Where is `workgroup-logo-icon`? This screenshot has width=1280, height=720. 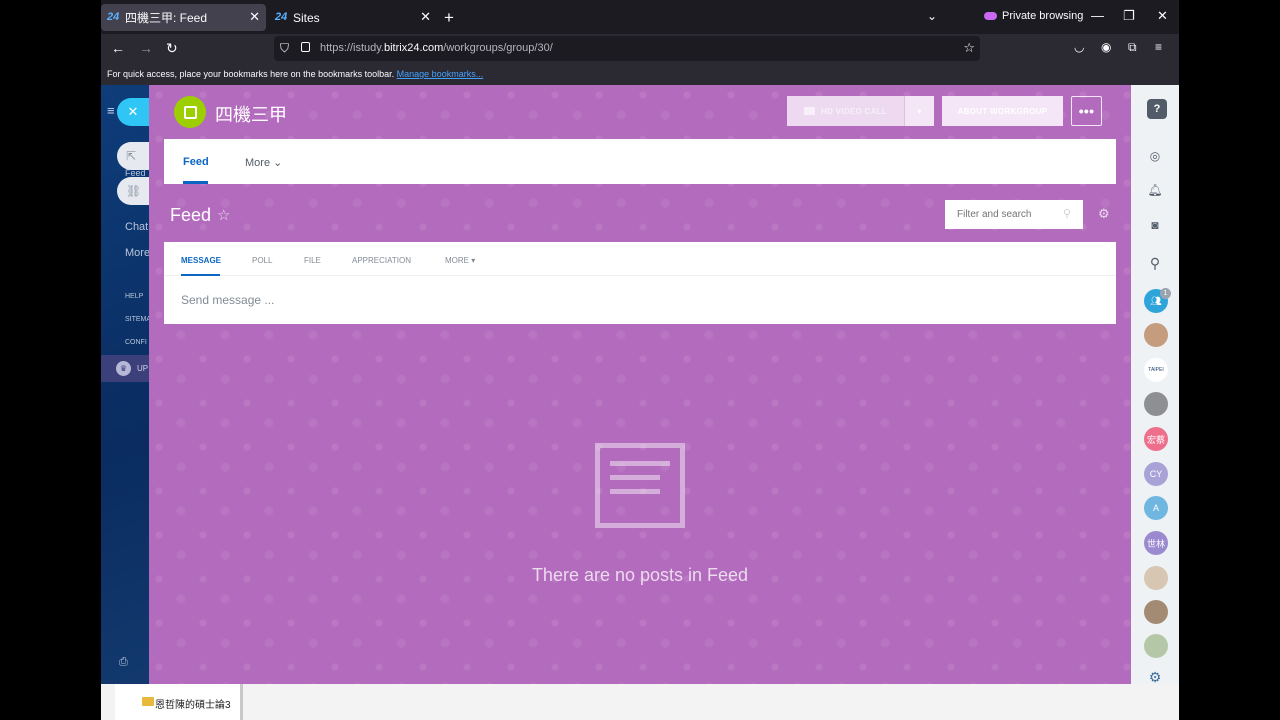
workgroup-logo-icon is located at coordinates (190, 112).